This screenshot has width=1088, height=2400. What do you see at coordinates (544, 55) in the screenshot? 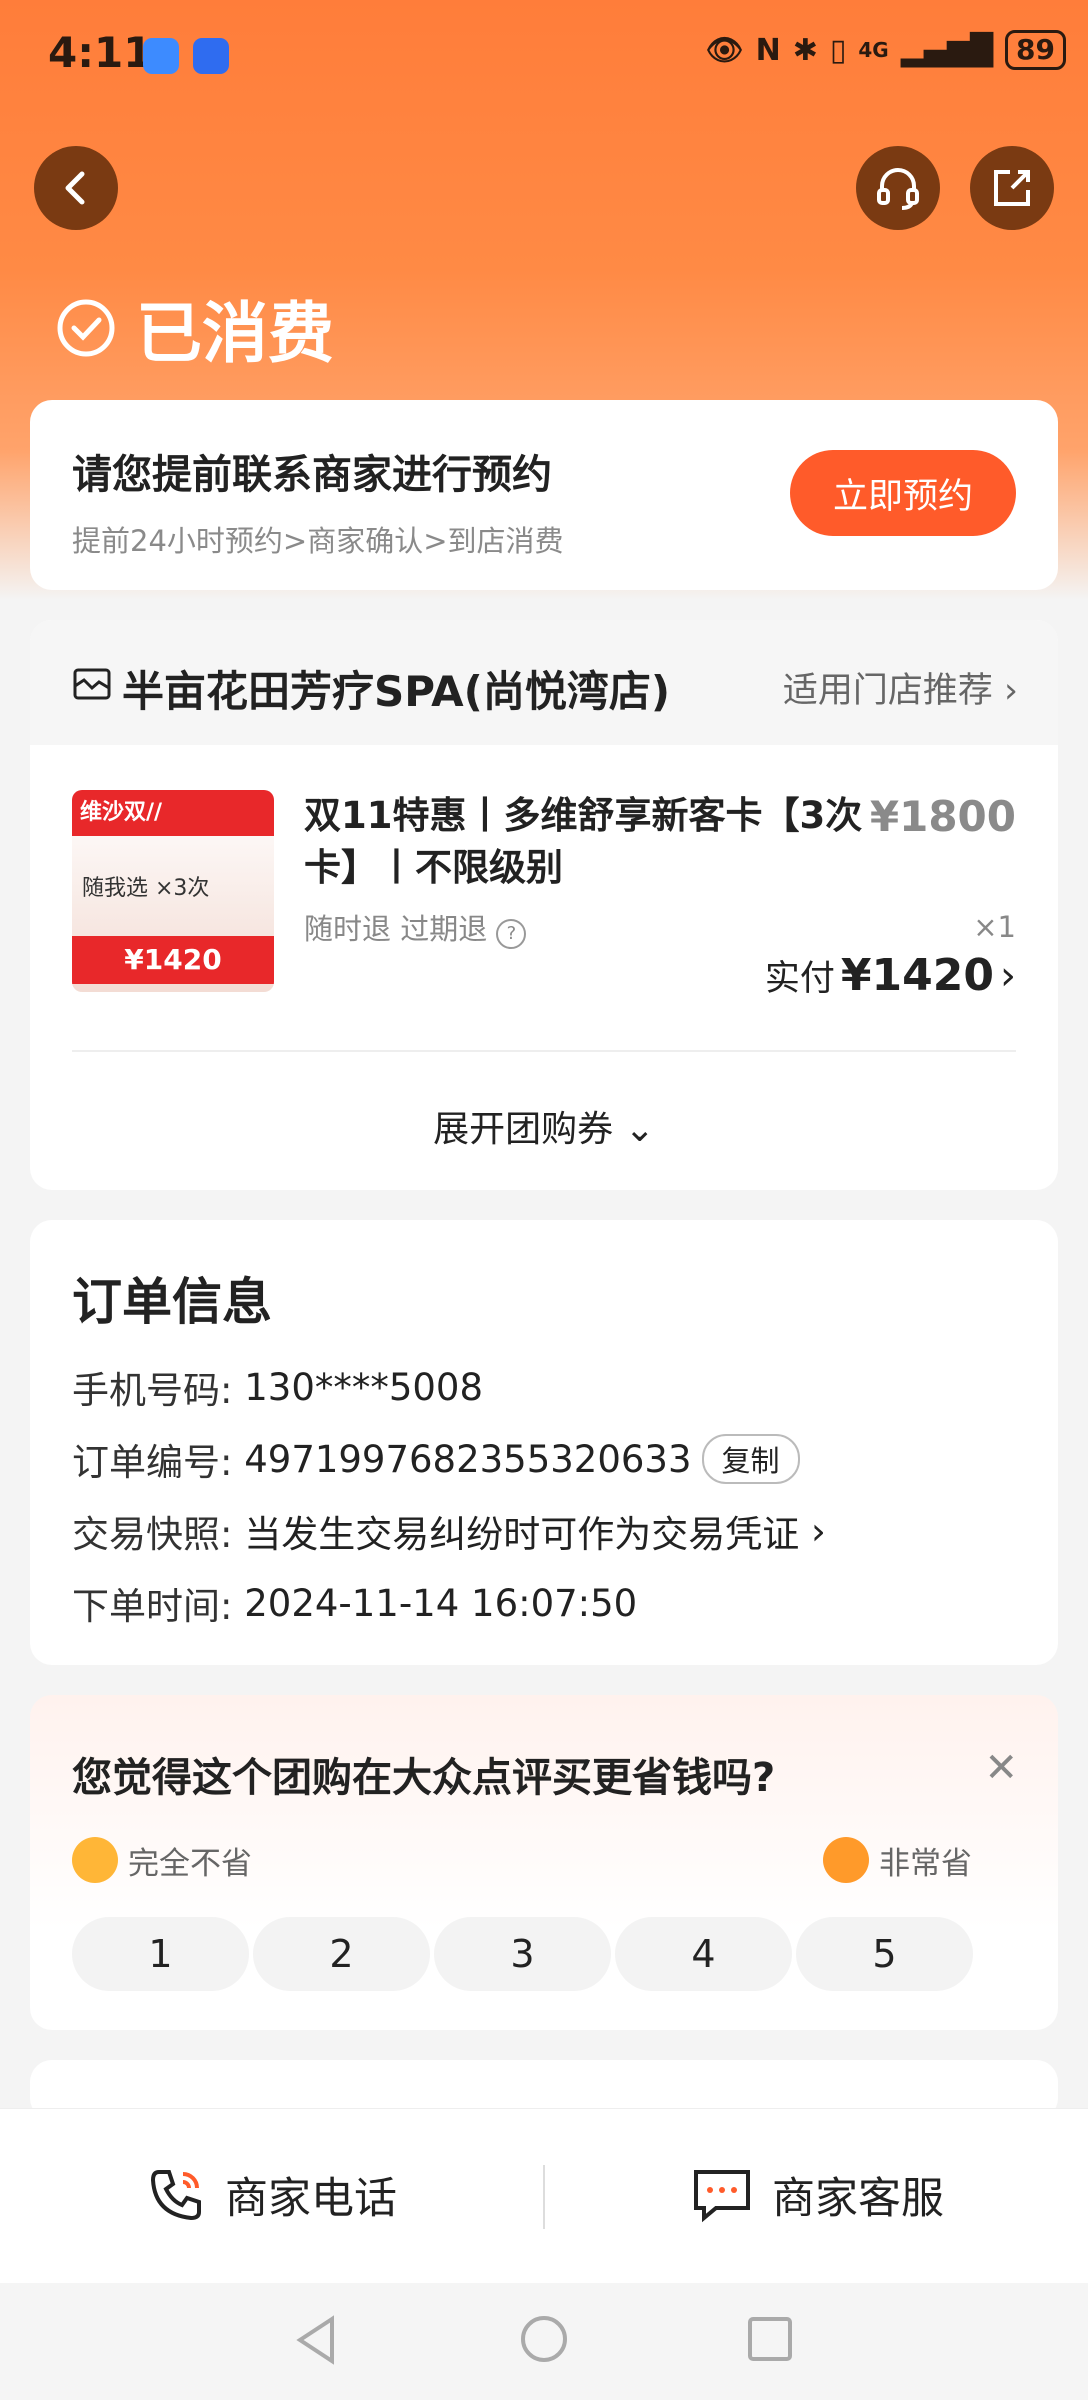
I see `status-bar: 4:11 👁 N ✱ ▯ 4G ▂▄▆█ 89` at bounding box center [544, 55].